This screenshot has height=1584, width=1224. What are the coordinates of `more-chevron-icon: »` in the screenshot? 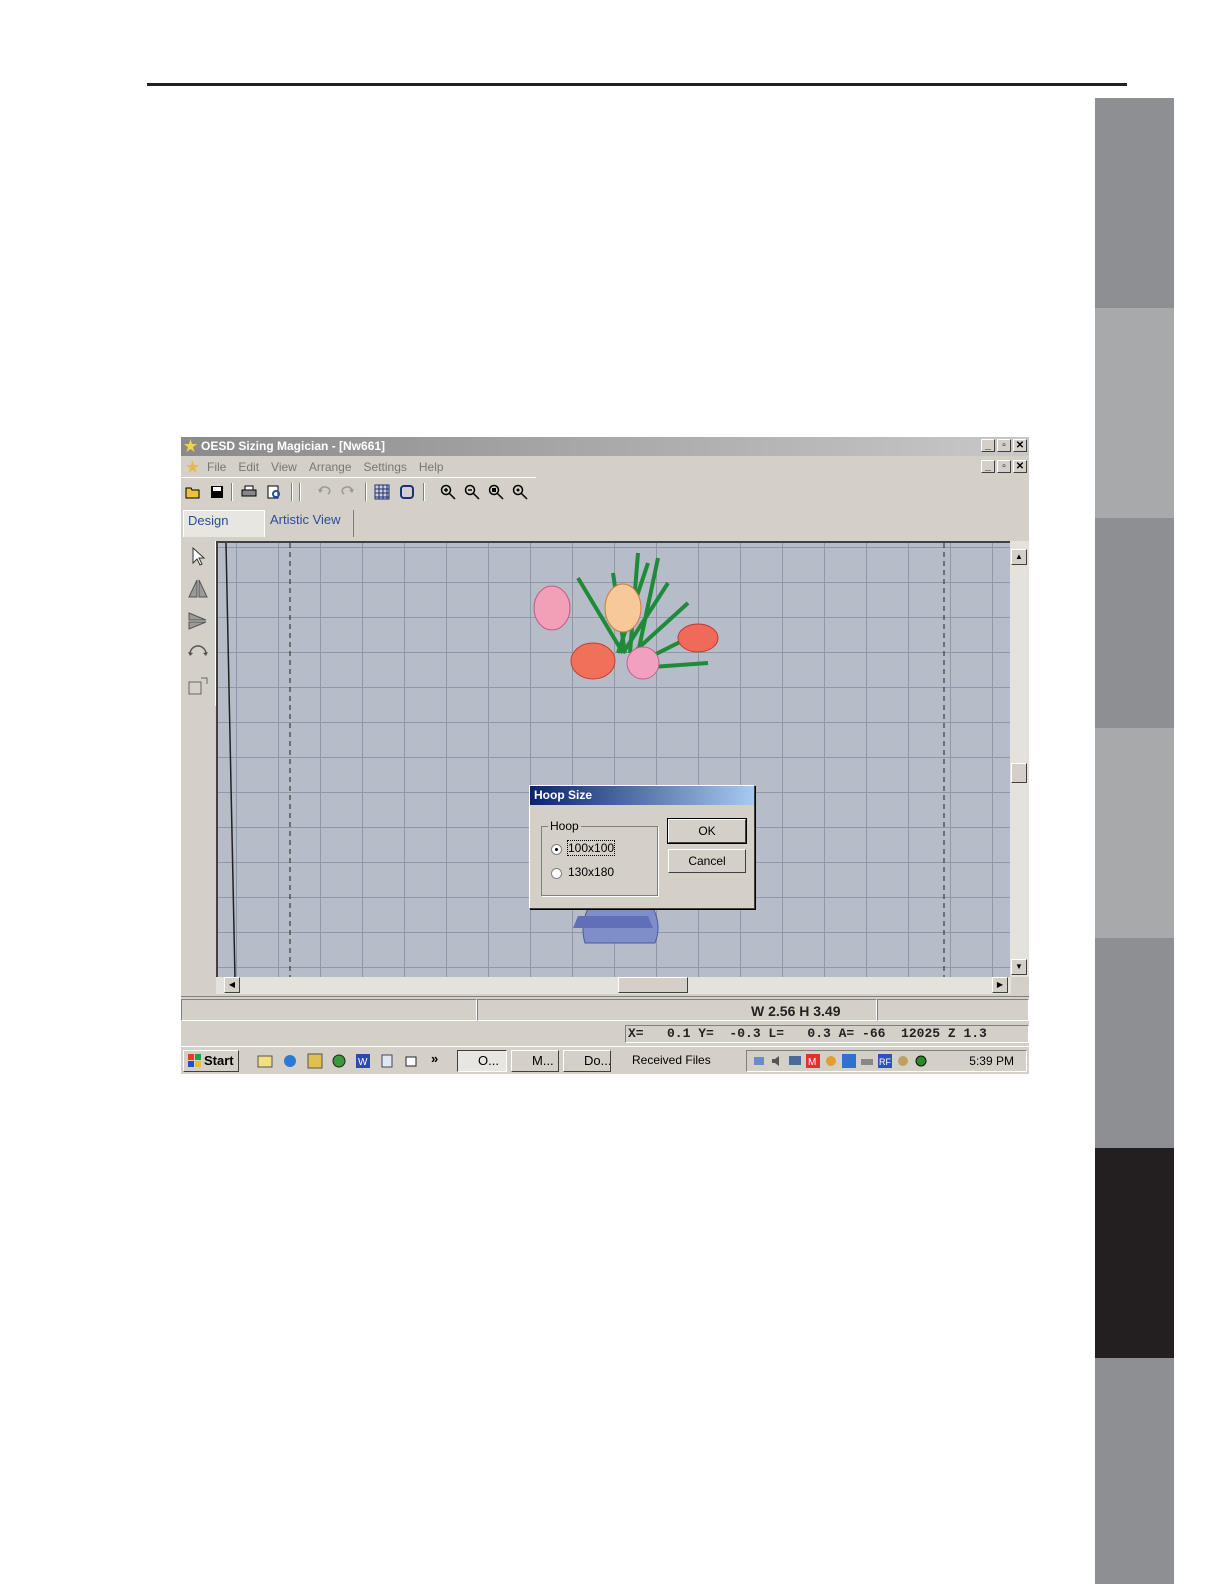 It's located at (434, 1058).